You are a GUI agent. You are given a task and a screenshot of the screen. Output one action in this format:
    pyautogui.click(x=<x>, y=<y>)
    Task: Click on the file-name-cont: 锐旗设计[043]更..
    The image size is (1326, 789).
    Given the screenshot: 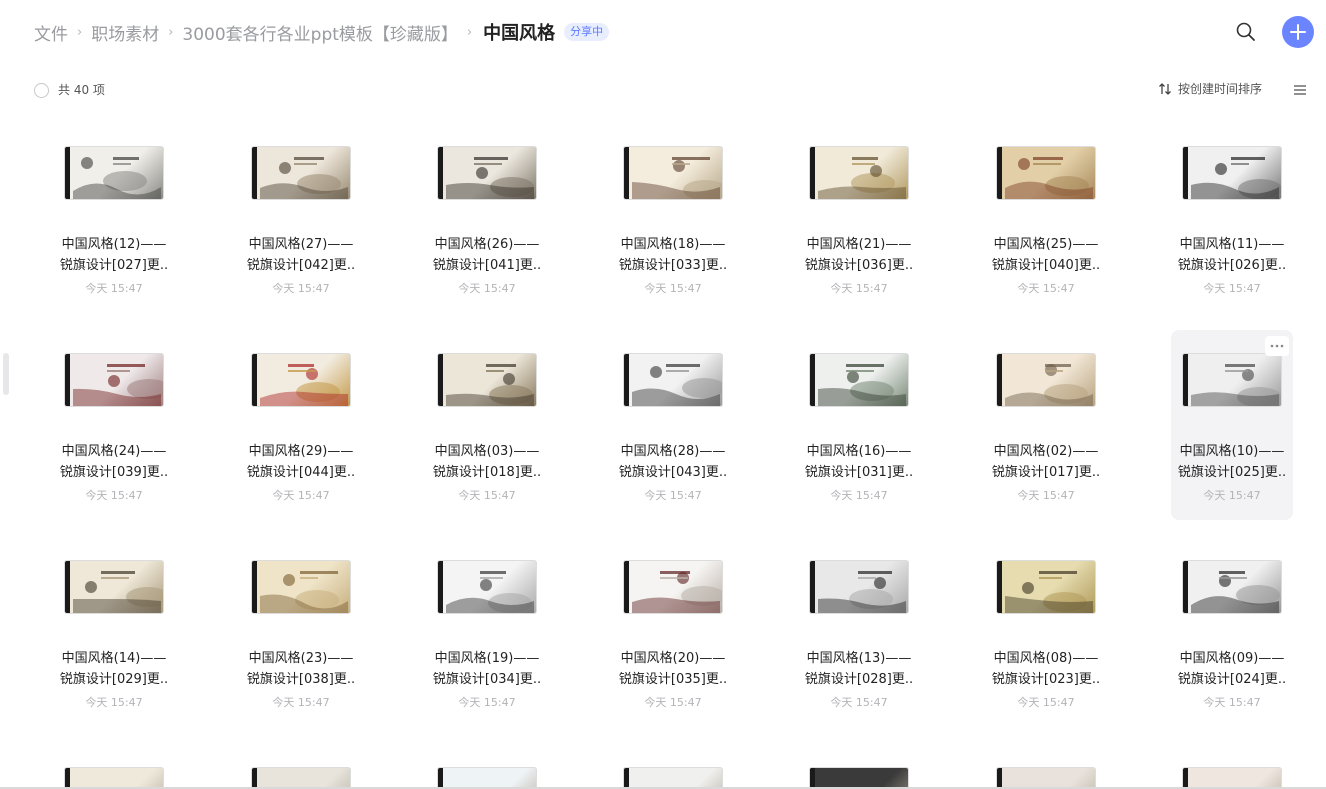 What is the action you would take?
    pyautogui.click(x=673, y=472)
    